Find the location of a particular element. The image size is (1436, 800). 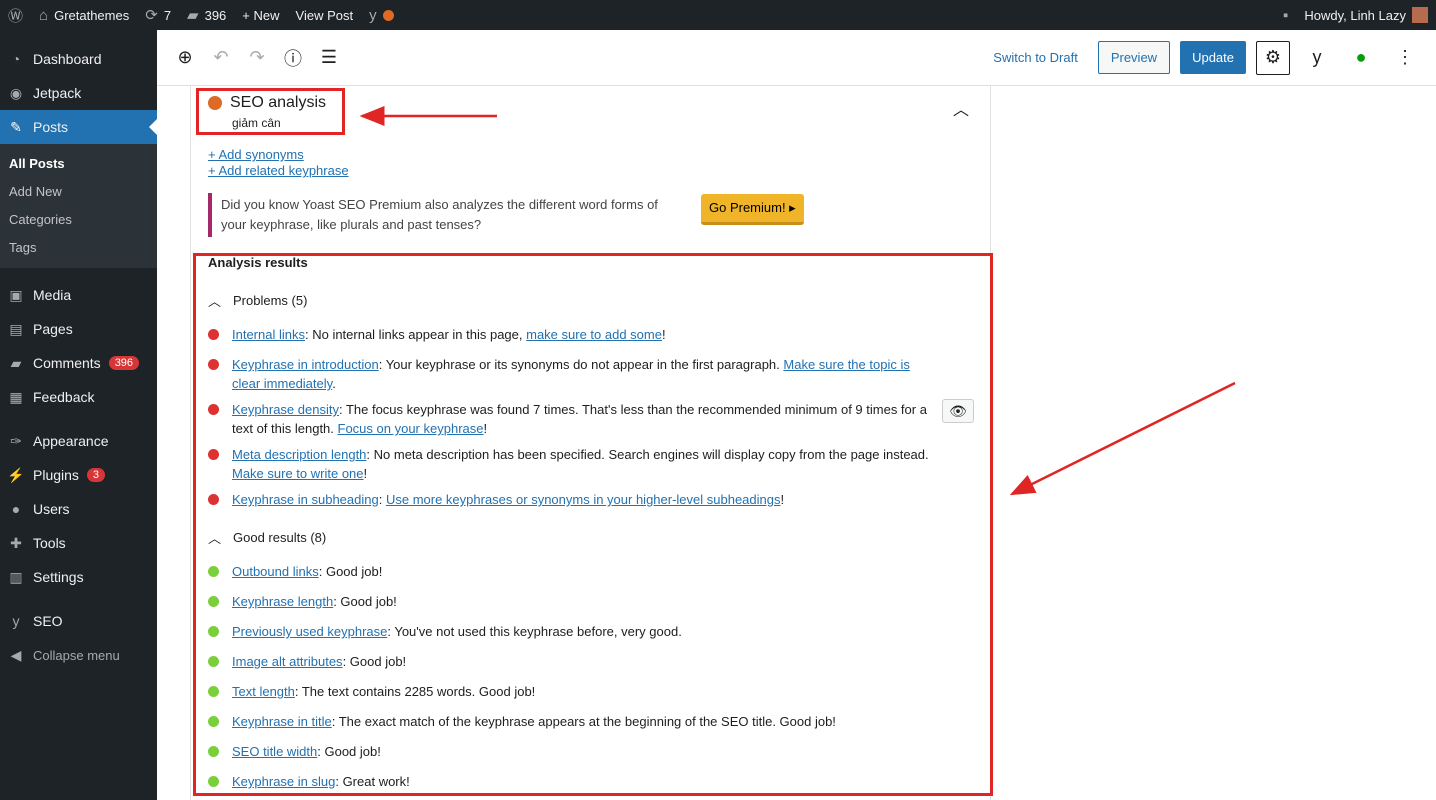

fix-link: Make sure to write one is located at coordinates (298, 473).